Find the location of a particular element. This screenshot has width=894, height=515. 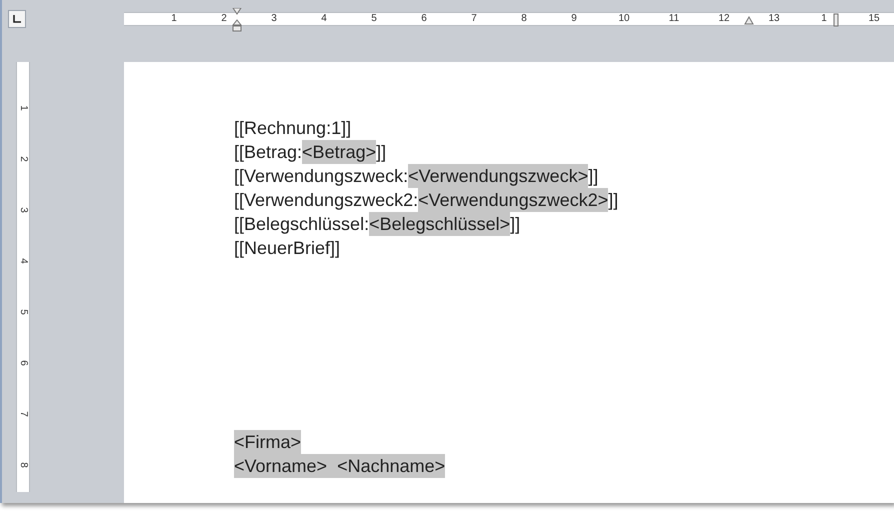

document-text: [[Rechnung:1]] is located at coordinates (293, 128).